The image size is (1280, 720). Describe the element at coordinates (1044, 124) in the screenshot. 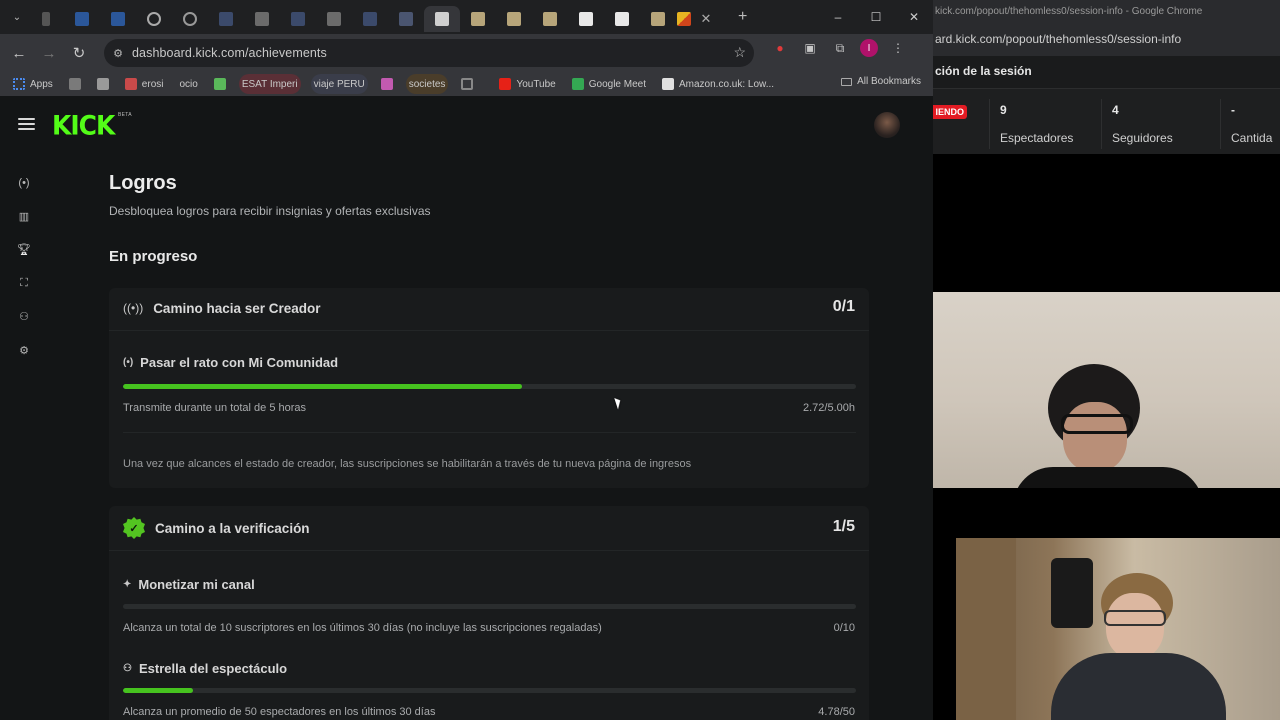

I see `stat-viewers: 9 Espectadores` at that location.